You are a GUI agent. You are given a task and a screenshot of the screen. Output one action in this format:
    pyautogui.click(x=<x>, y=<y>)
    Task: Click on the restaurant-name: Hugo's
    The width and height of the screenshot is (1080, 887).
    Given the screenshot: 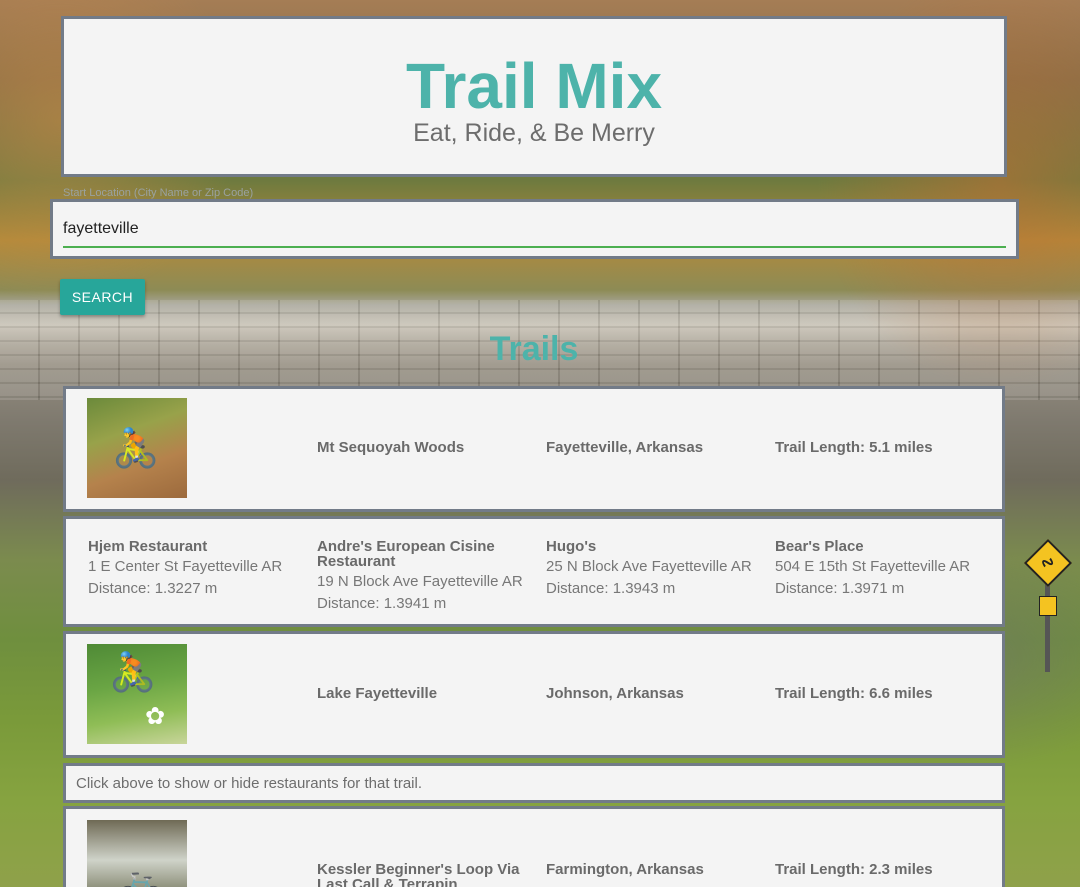 What is the action you would take?
    pyautogui.click(x=571, y=546)
    